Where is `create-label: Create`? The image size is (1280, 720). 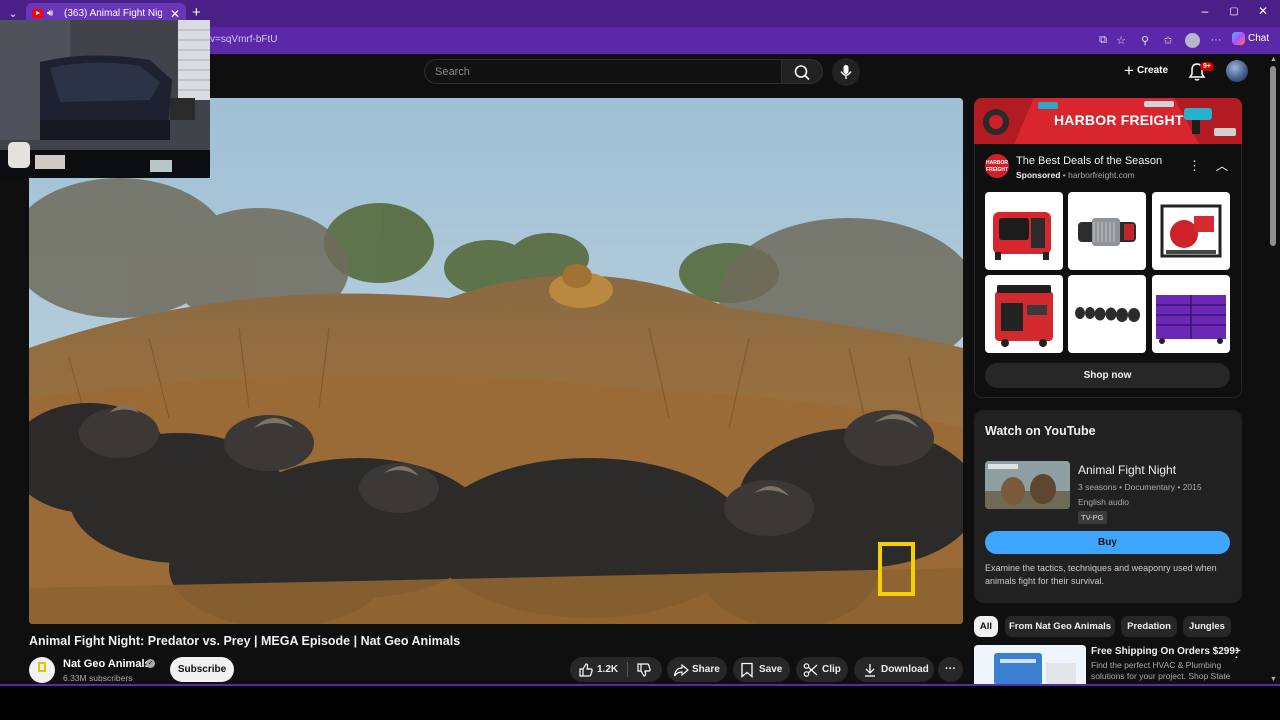
create-label: Create is located at coordinates (1152, 70).